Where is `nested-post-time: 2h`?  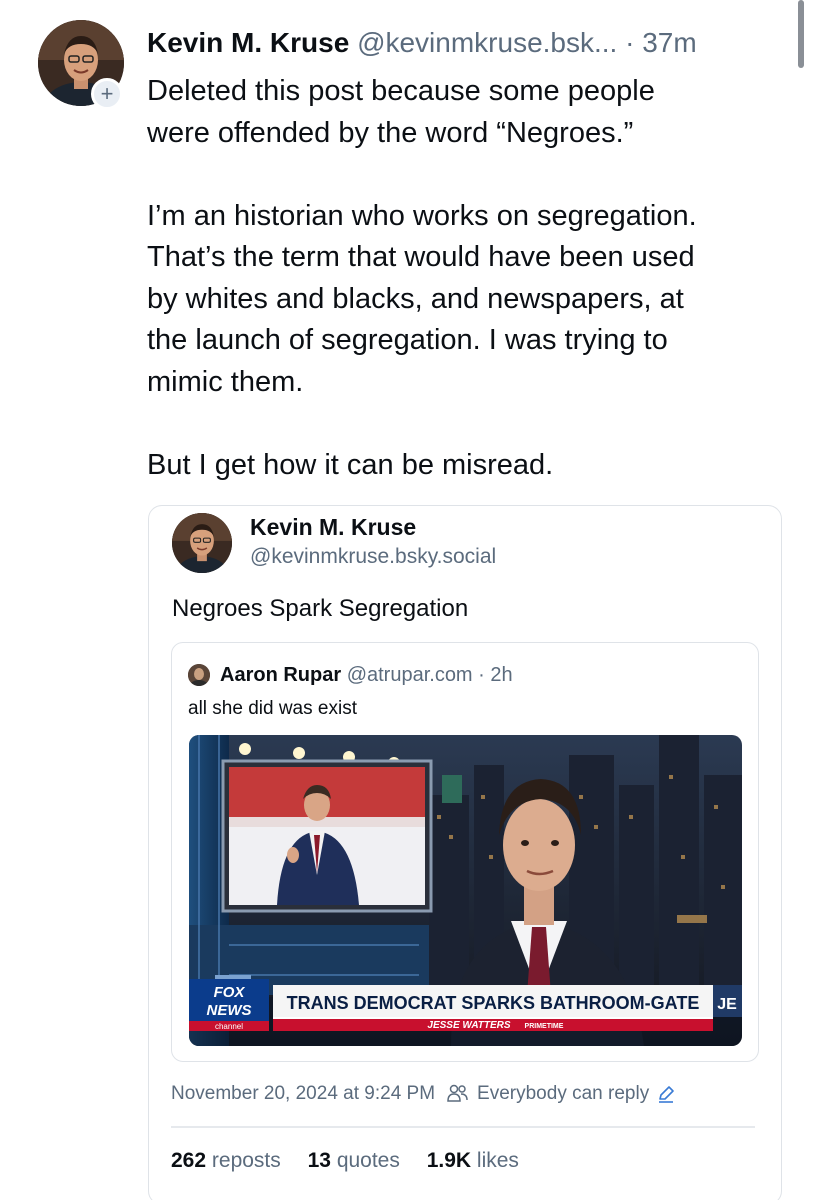 nested-post-time: 2h is located at coordinates (501, 675).